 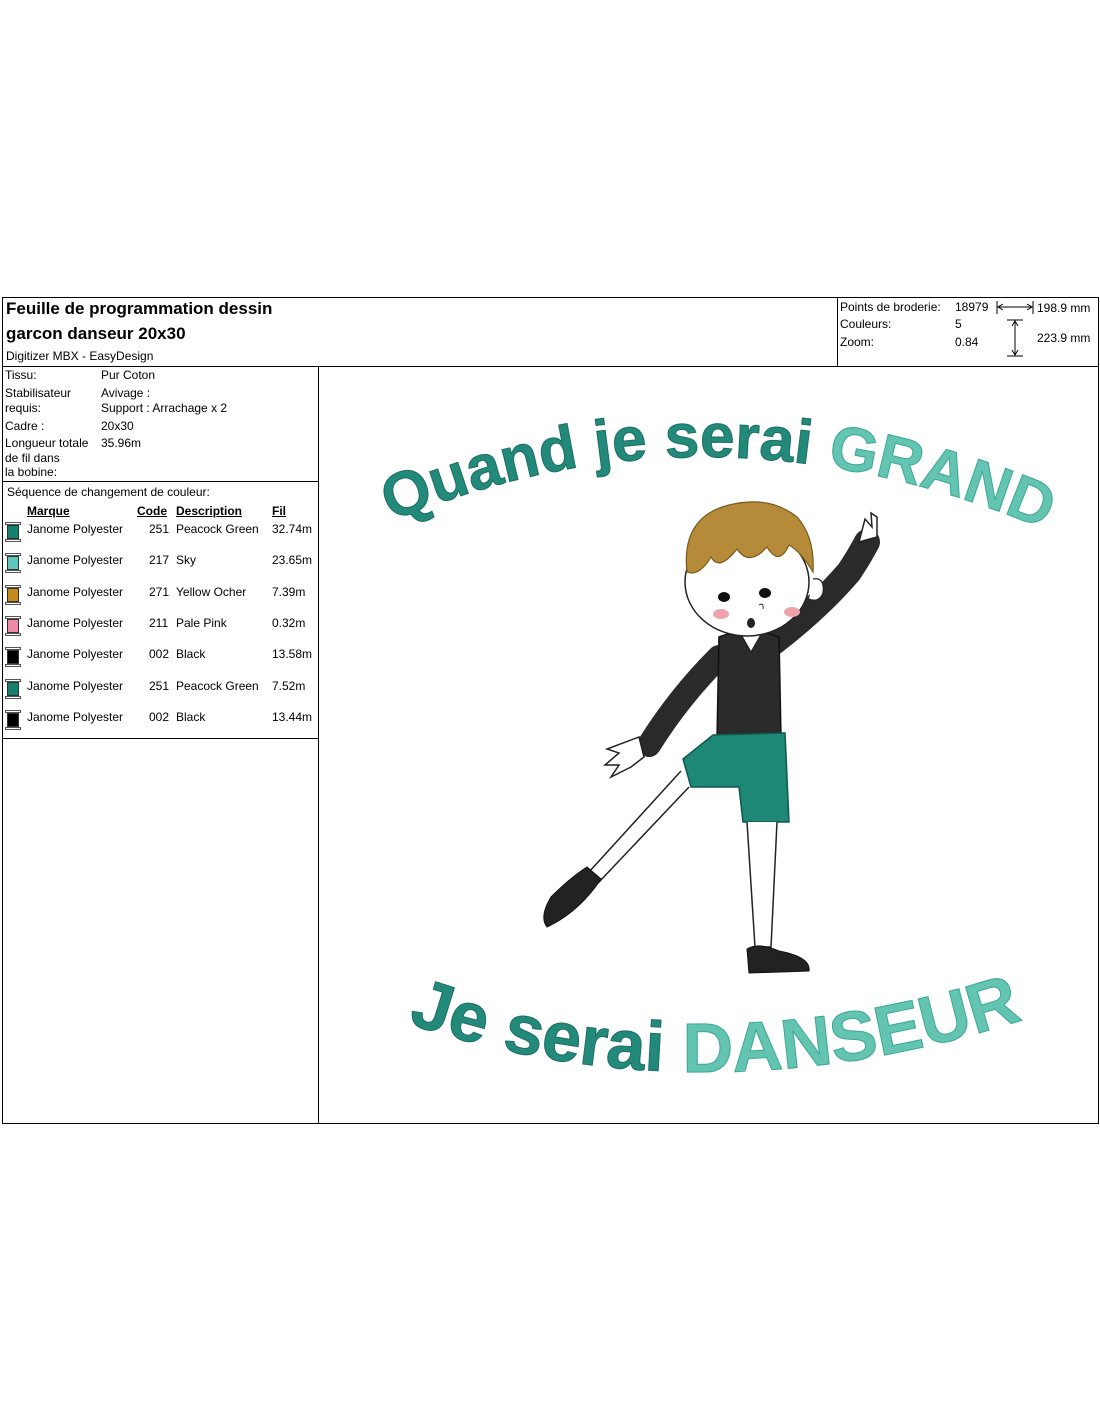 What do you see at coordinates (289, 622) in the screenshot?
I see `sequence-thread: 0.32m` at bounding box center [289, 622].